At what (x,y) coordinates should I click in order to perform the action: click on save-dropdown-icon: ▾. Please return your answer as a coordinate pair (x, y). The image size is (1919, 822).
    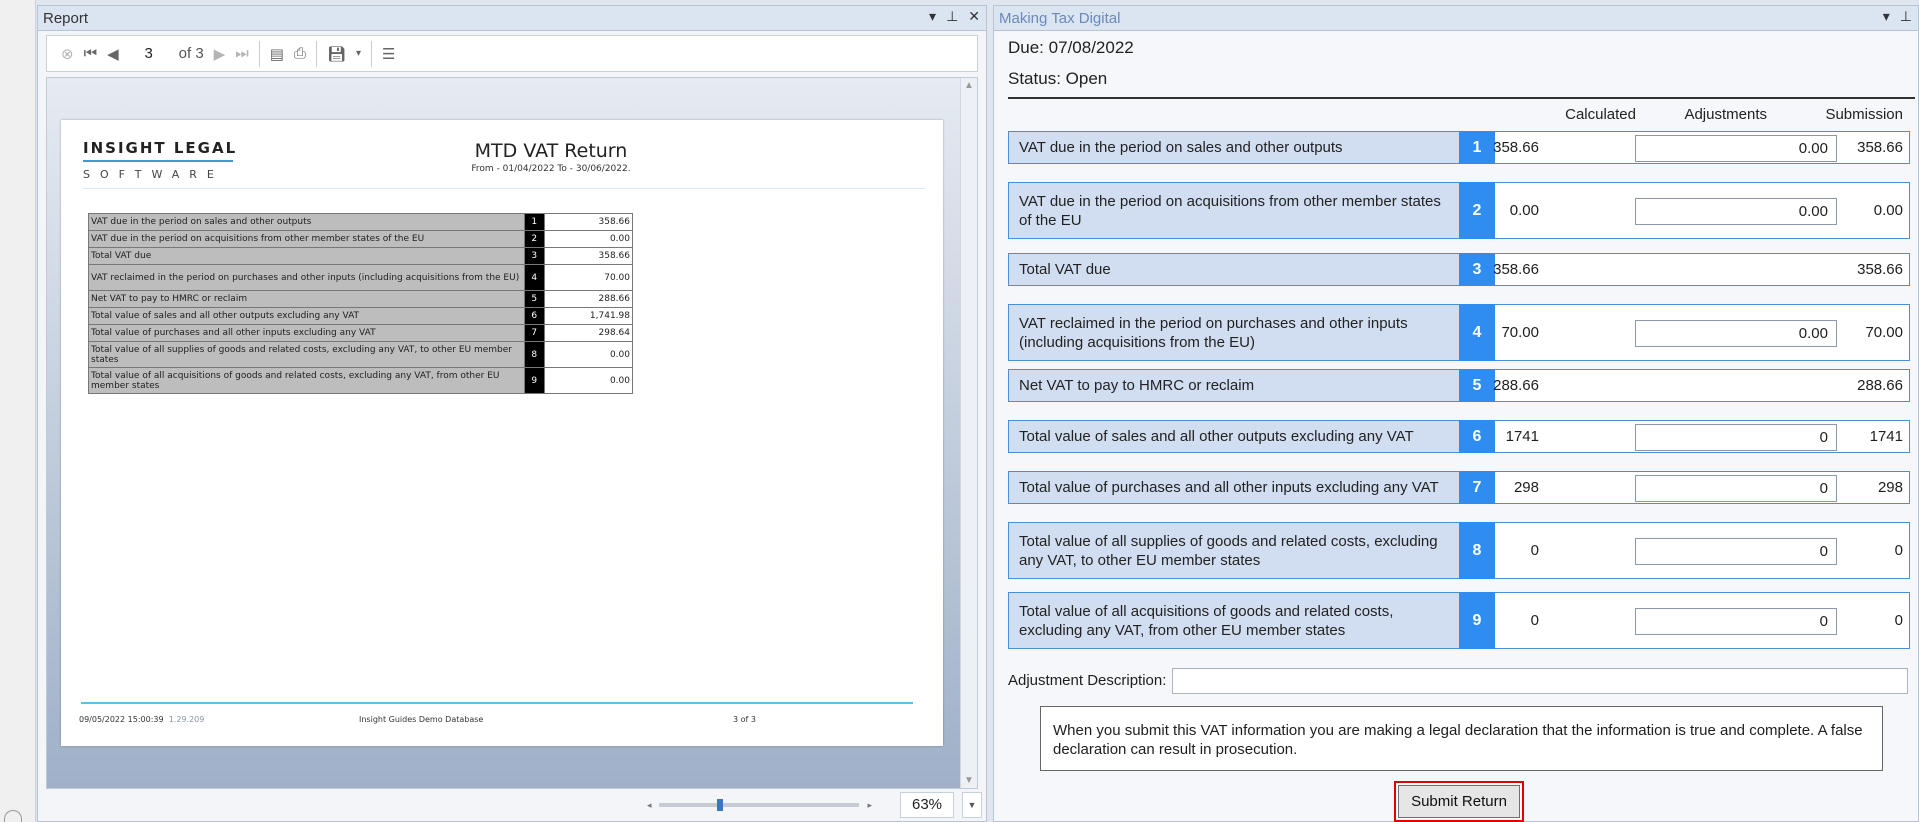
    Looking at the image, I should click on (358, 53).